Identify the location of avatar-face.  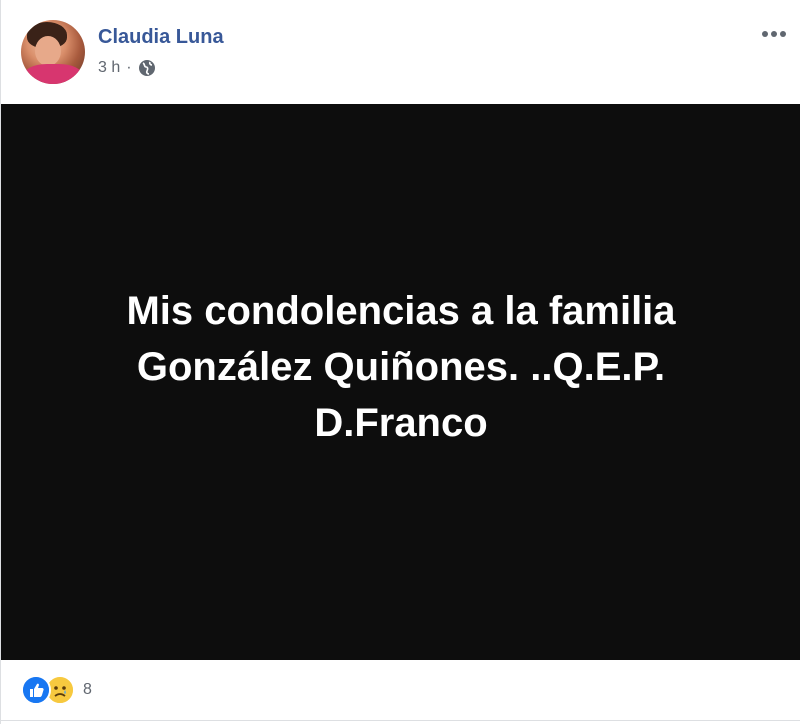
(48, 51).